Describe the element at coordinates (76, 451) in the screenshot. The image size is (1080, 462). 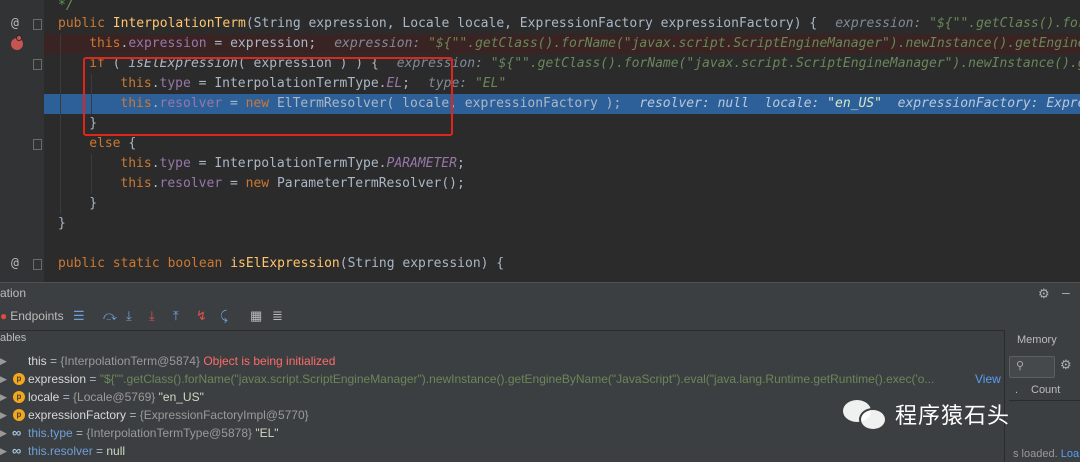
I see `variable-entry: this.resolver = null` at that location.